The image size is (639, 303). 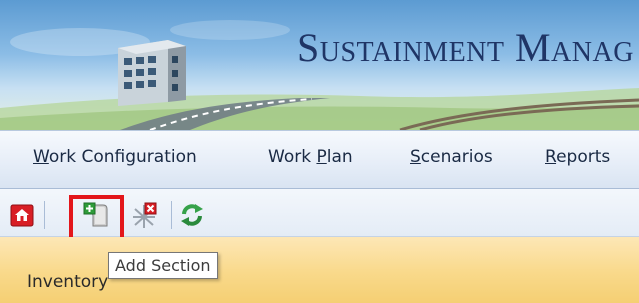 I want to click on add-section-tooltip: Add Section, so click(x=163, y=265).